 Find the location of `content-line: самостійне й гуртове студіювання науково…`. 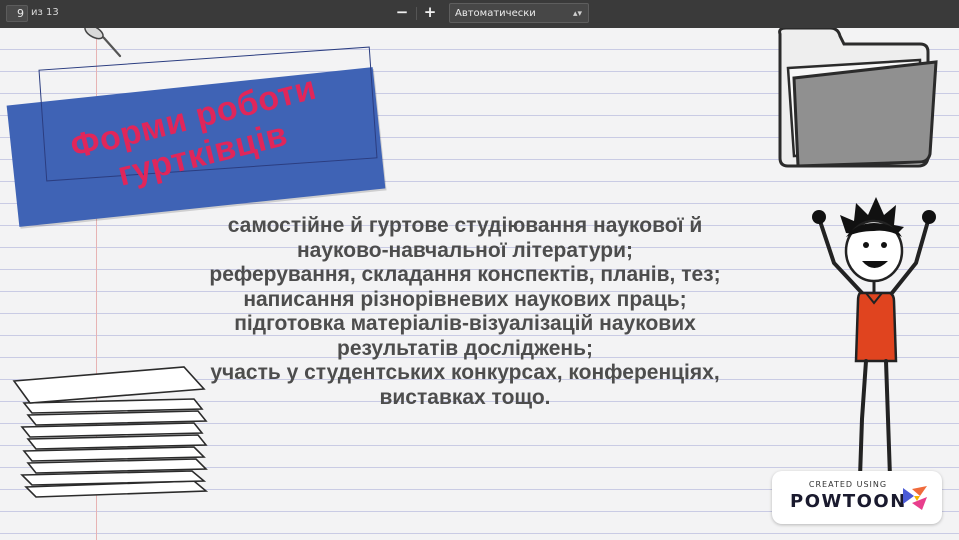

content-line: самостійне й гуртове студіювання науково… is located at coordinates (465, 225).